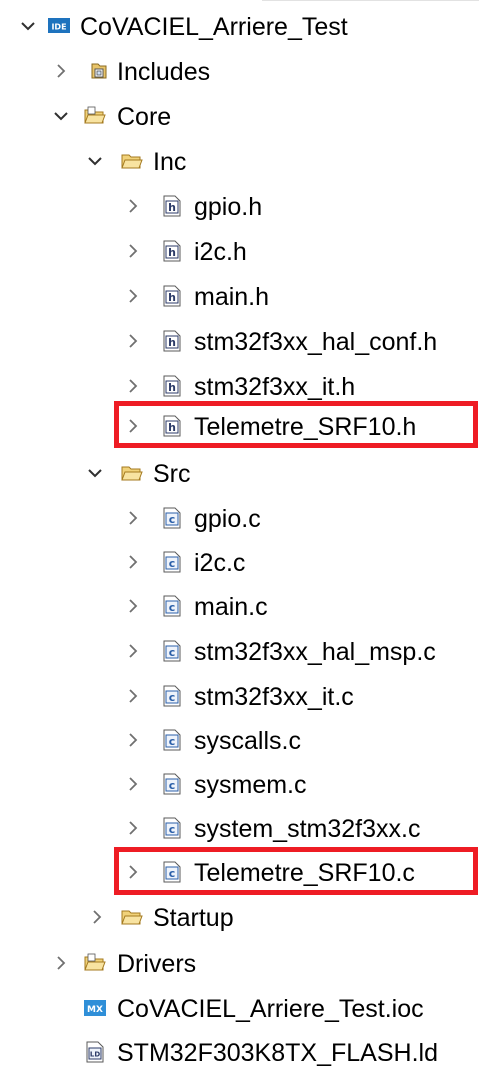  I want to click on tree-item-file: h Telemetre_SRF10.h, so click(239, 427).